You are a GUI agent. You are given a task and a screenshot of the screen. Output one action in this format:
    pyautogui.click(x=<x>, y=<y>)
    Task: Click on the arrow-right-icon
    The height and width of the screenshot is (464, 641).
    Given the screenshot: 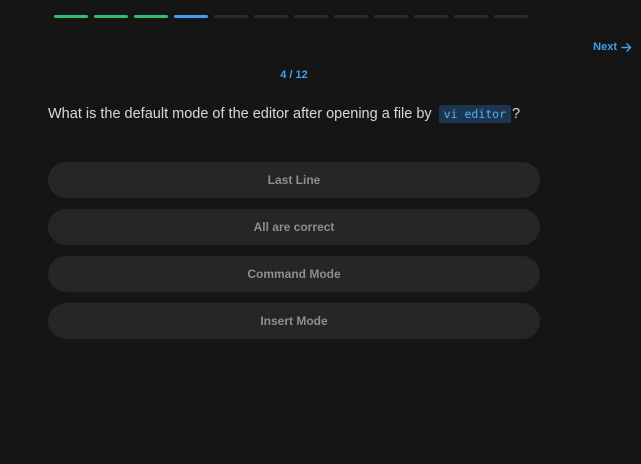 What is the action you would take?
    pyautogui.click(x=626, y=47)
    